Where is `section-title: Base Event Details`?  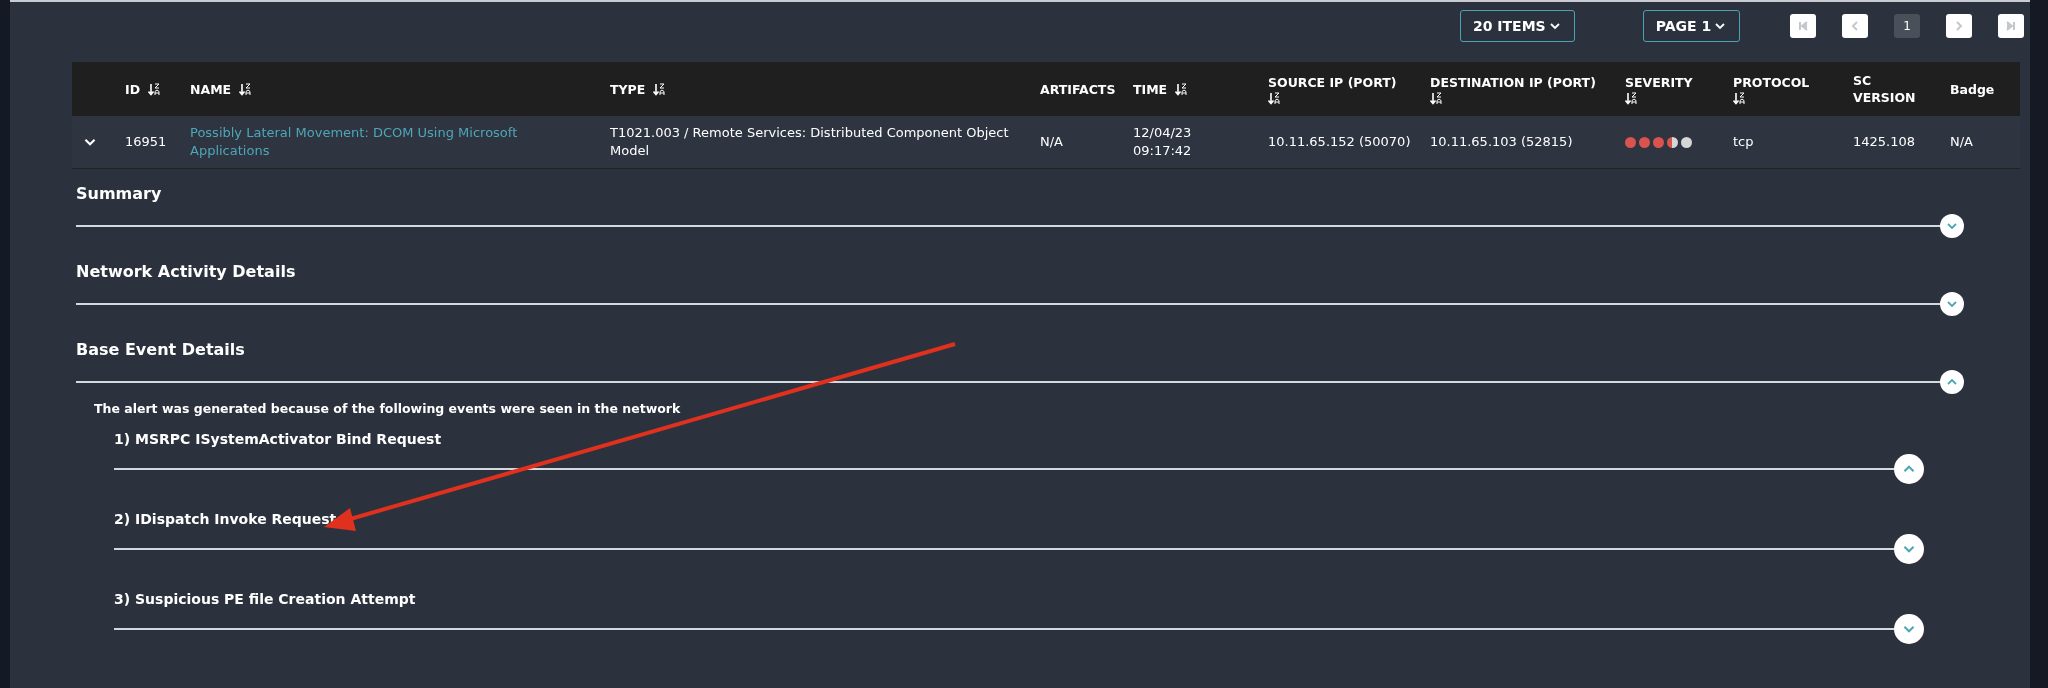
section-title: Base Event Details is located at coordinates (161, 350).